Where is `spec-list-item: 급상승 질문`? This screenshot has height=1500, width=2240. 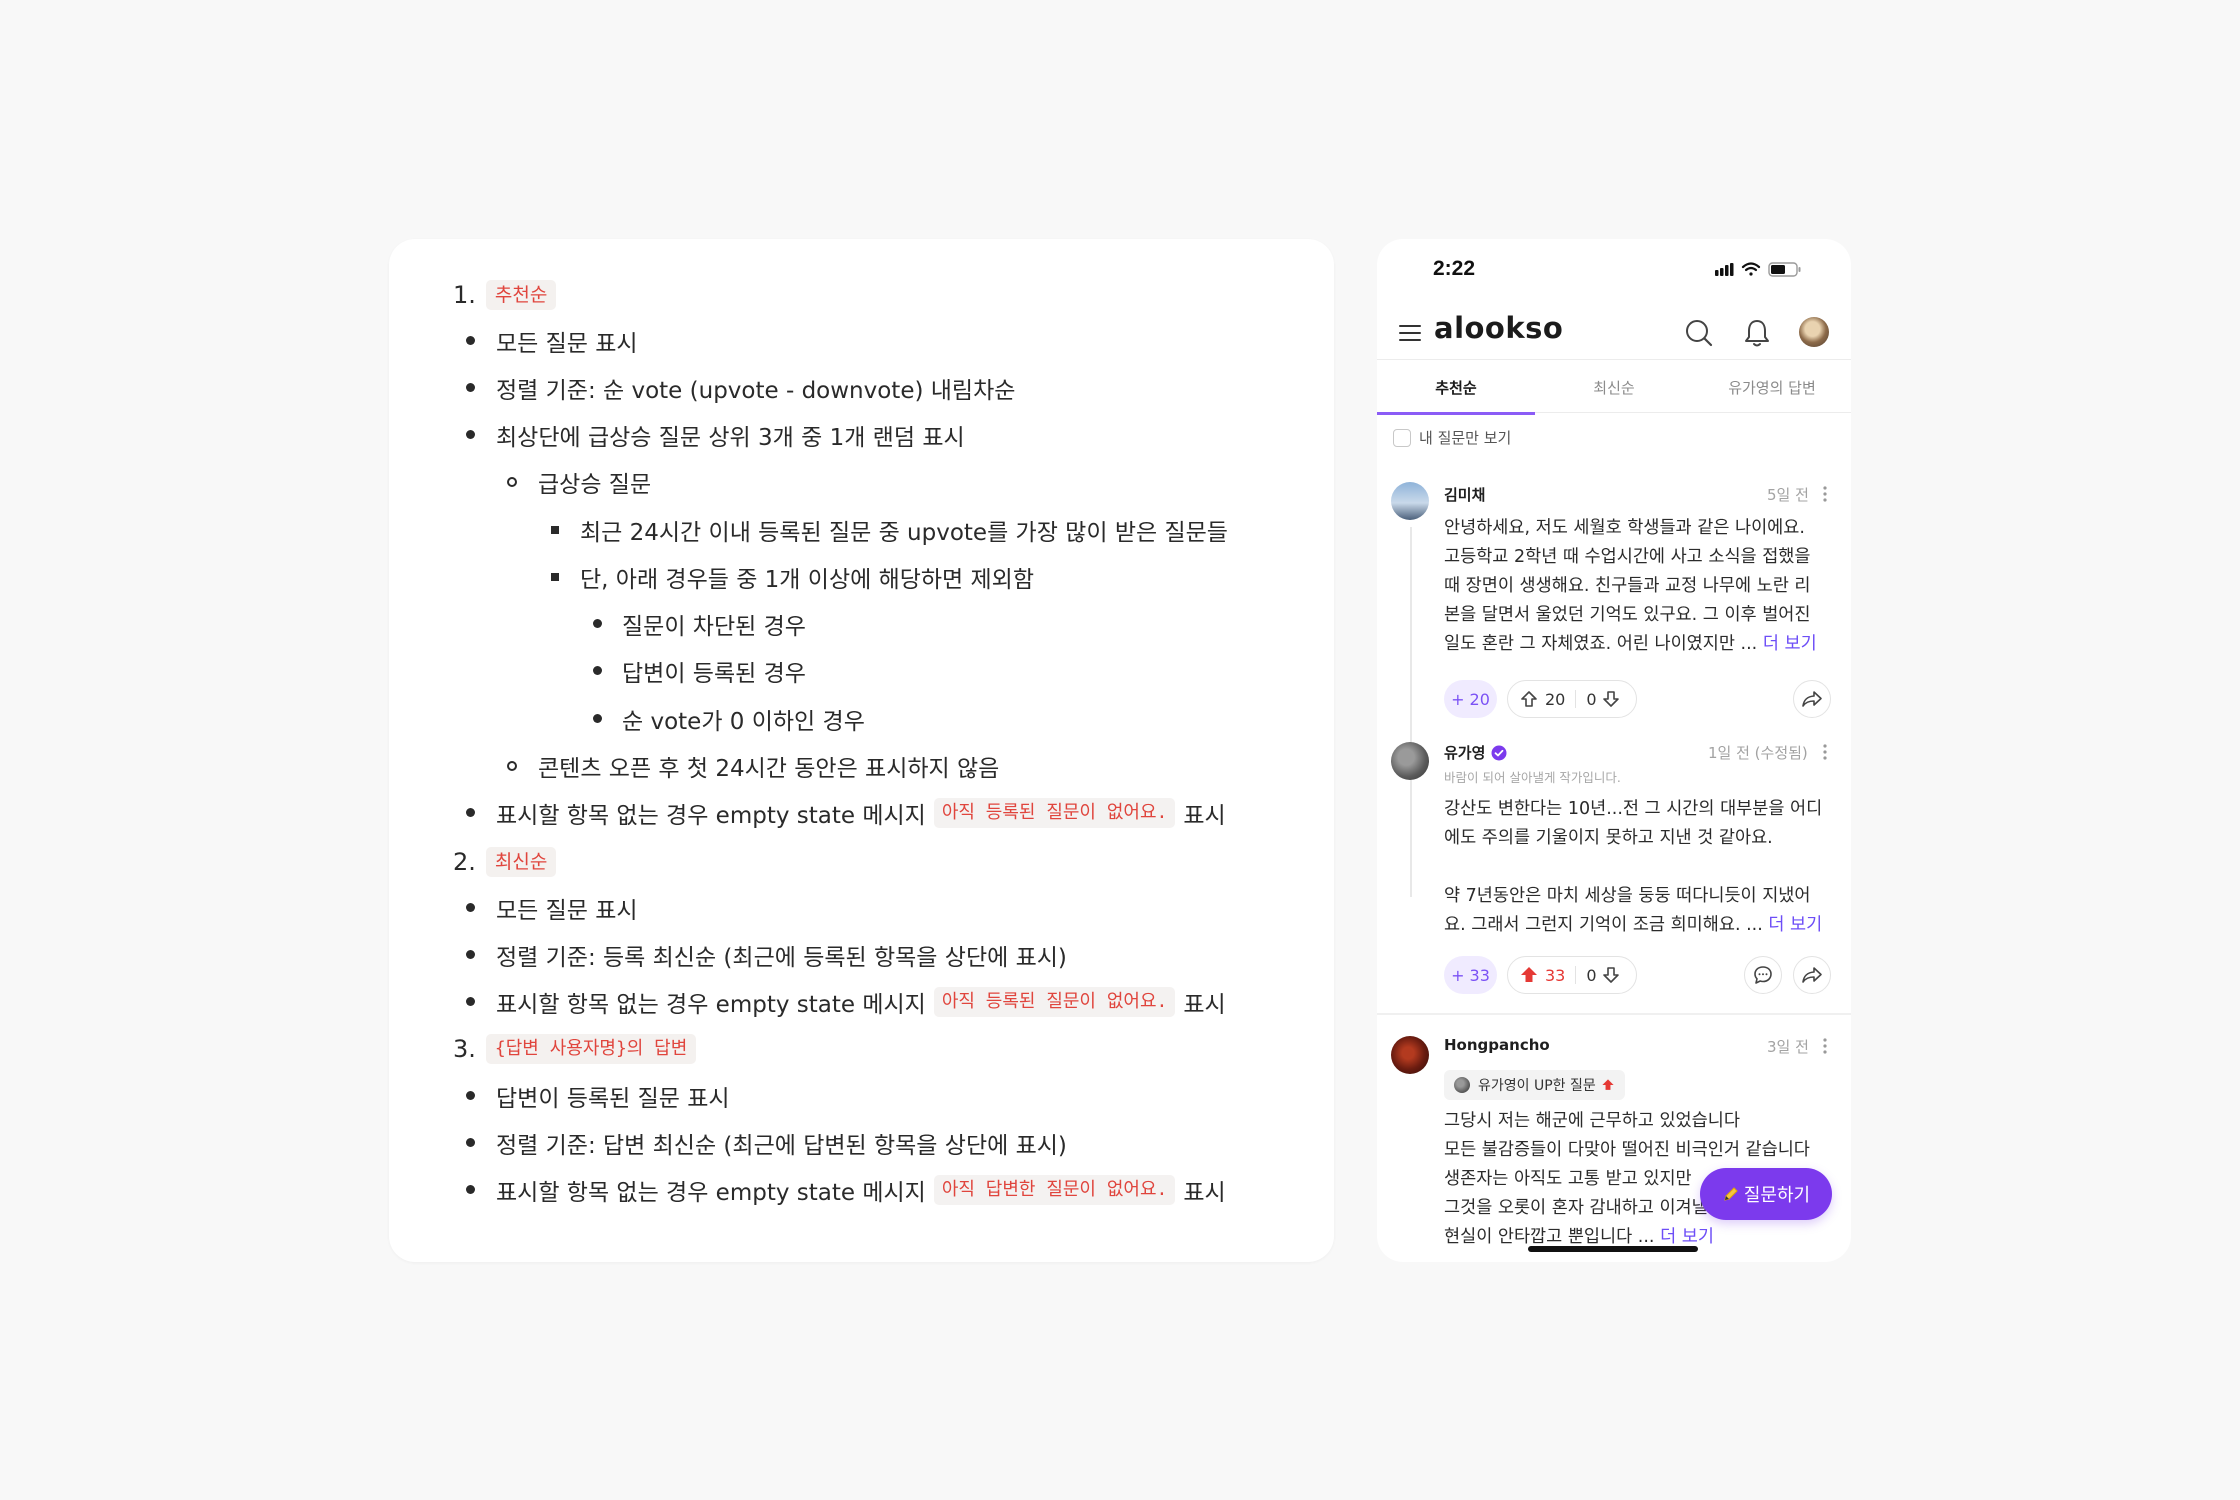
spec-list-item: 급상승 질문 is located at coordinates (579, 482).